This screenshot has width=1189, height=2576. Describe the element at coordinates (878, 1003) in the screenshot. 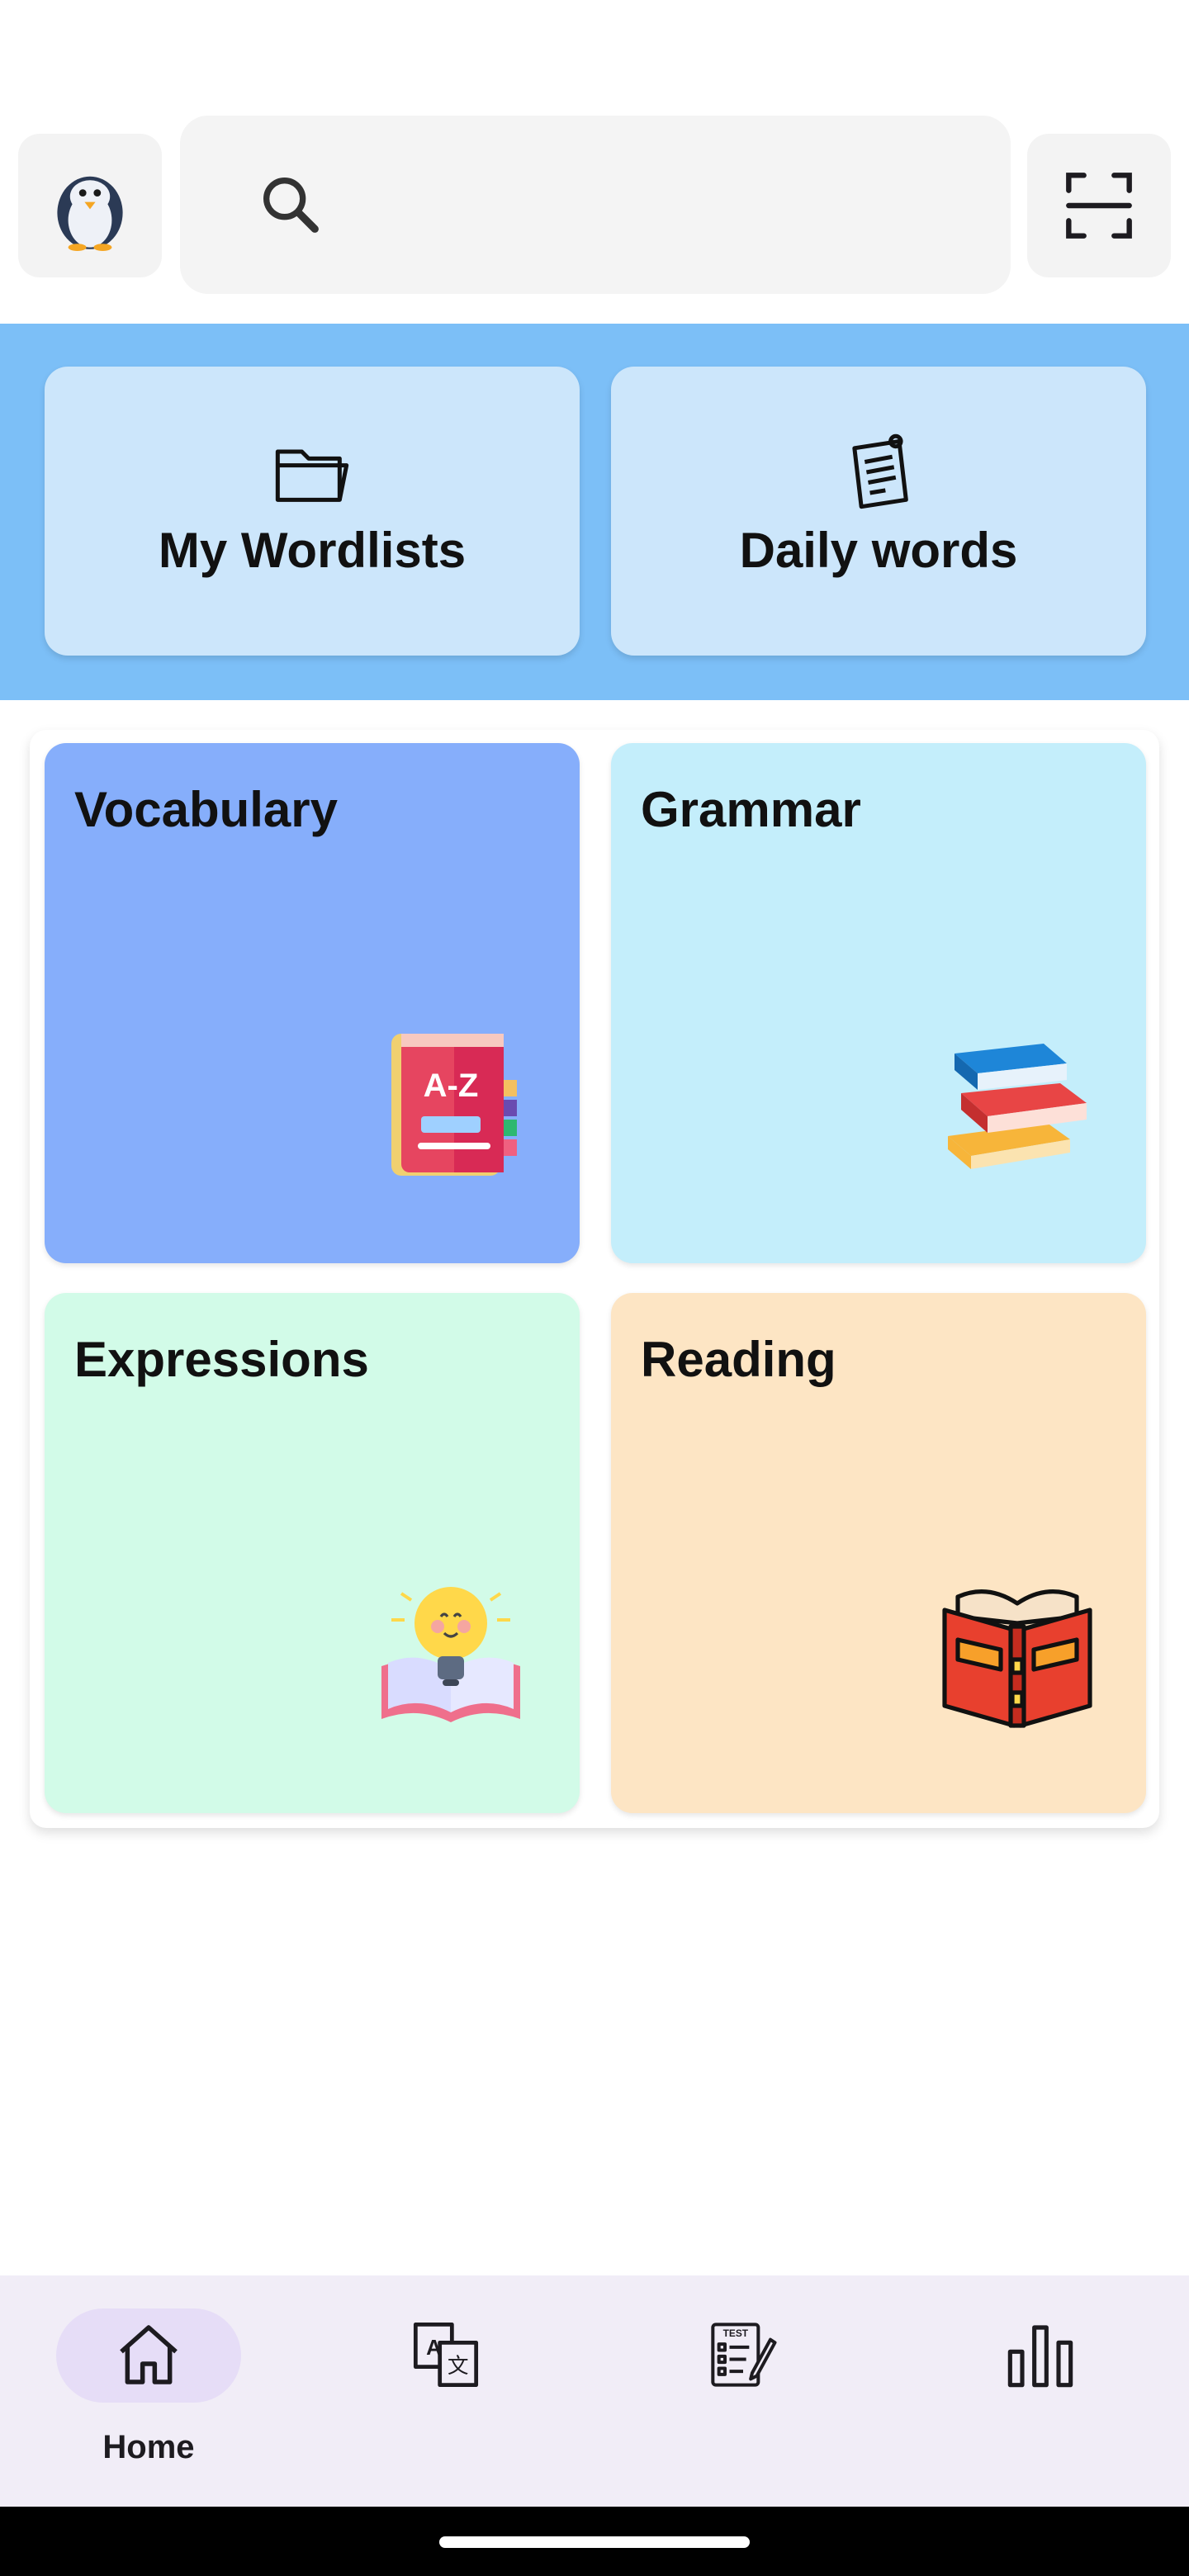

I see `category-grammar: Grammar` at that location.